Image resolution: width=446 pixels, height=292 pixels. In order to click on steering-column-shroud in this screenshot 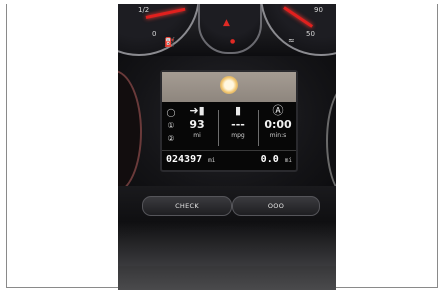, I will do `click(227, 246)`.